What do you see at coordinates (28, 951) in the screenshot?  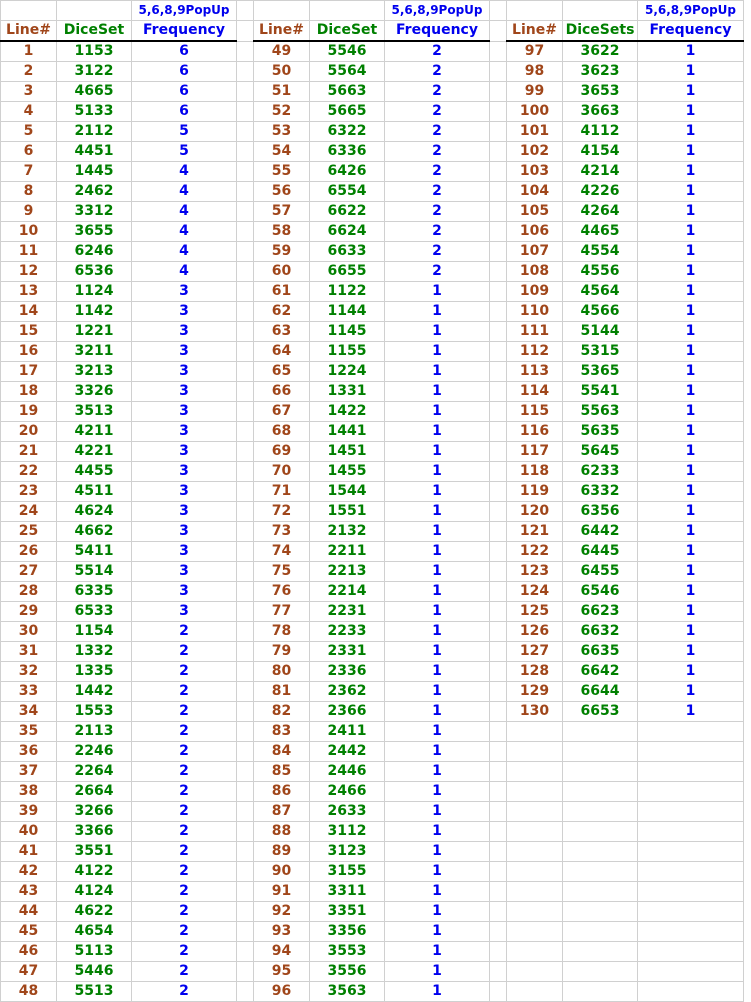 I see `line-number-cell: 46` at bounding box center [28, 951].